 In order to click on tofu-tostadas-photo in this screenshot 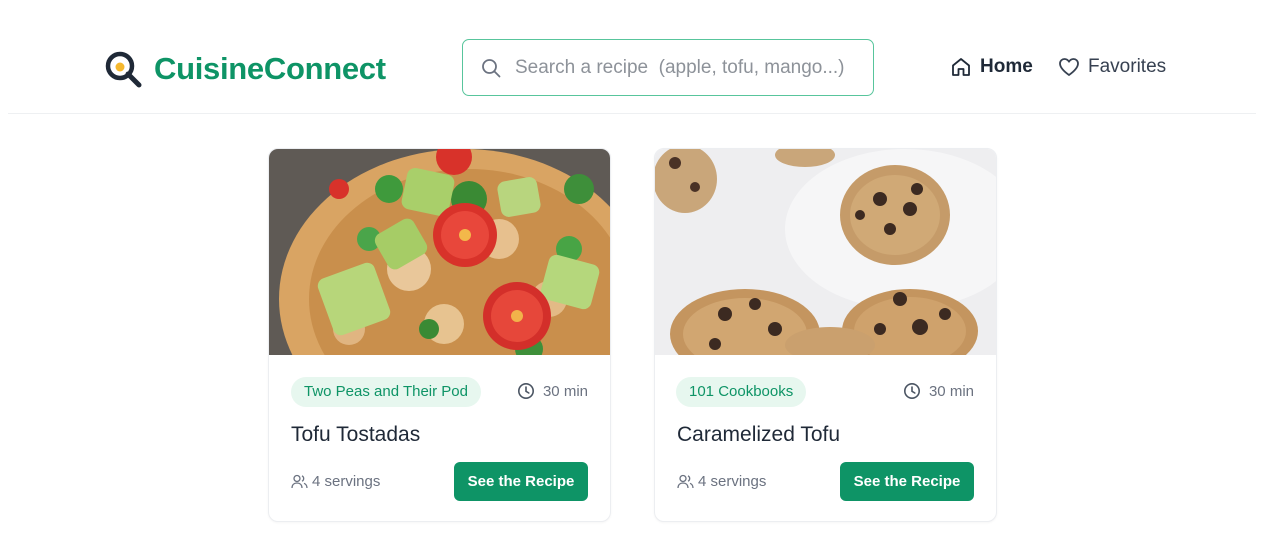, I will do `click(439, 252)`.